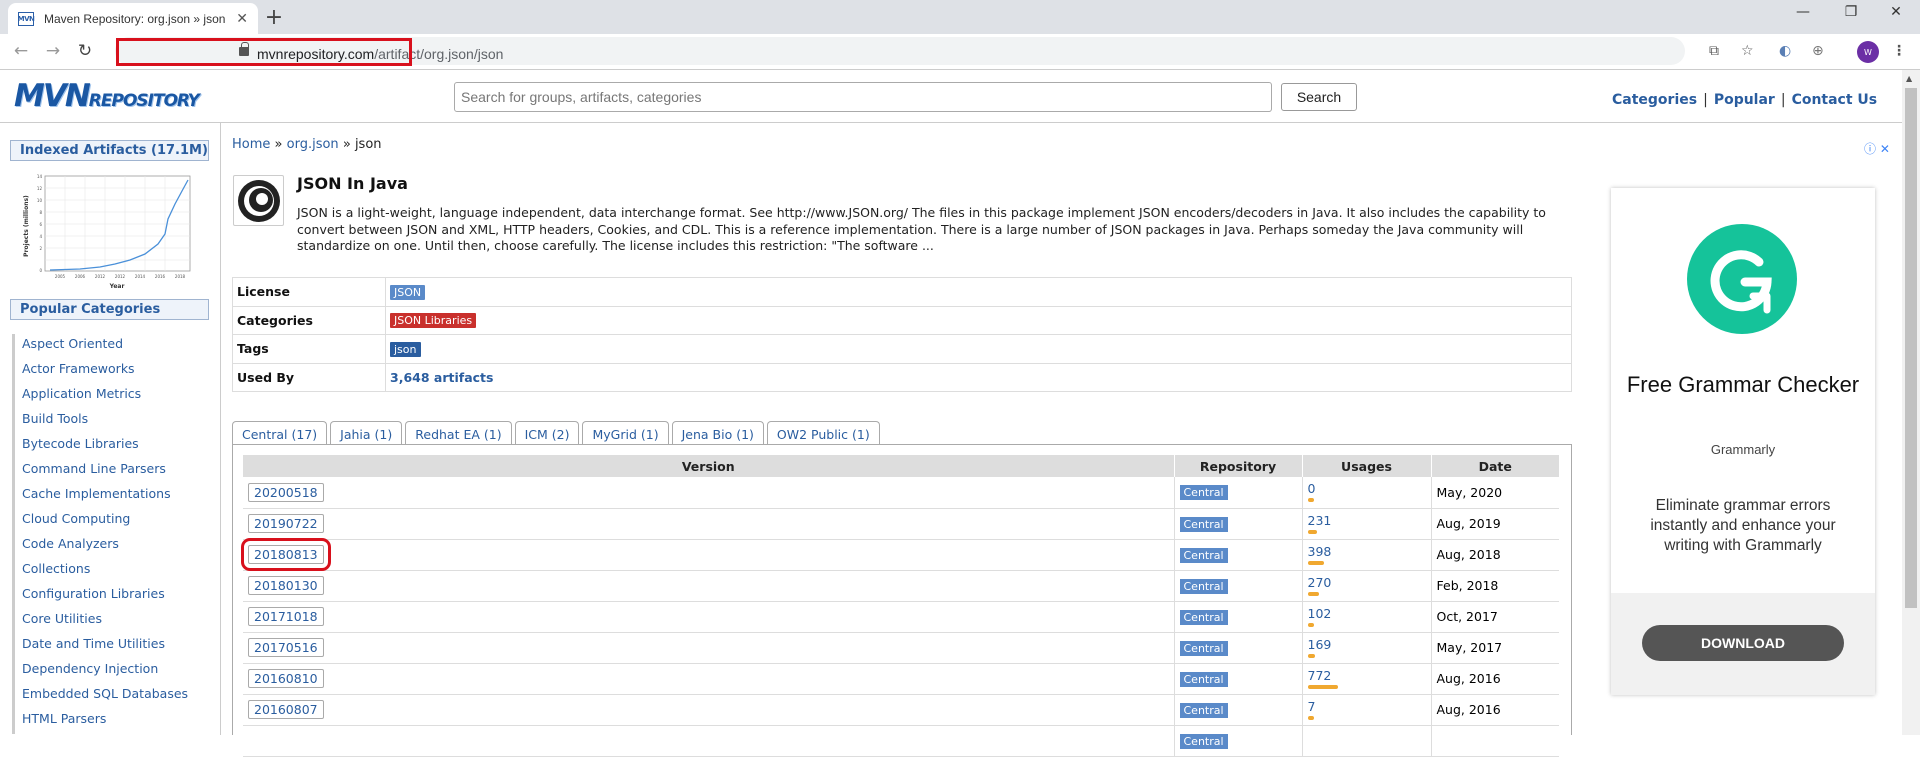 The height and width of the screenshot is (757, 1920). Describe the element at coordinates (53, 51) in the screenshot. I see `forward-icon: →` at that location.